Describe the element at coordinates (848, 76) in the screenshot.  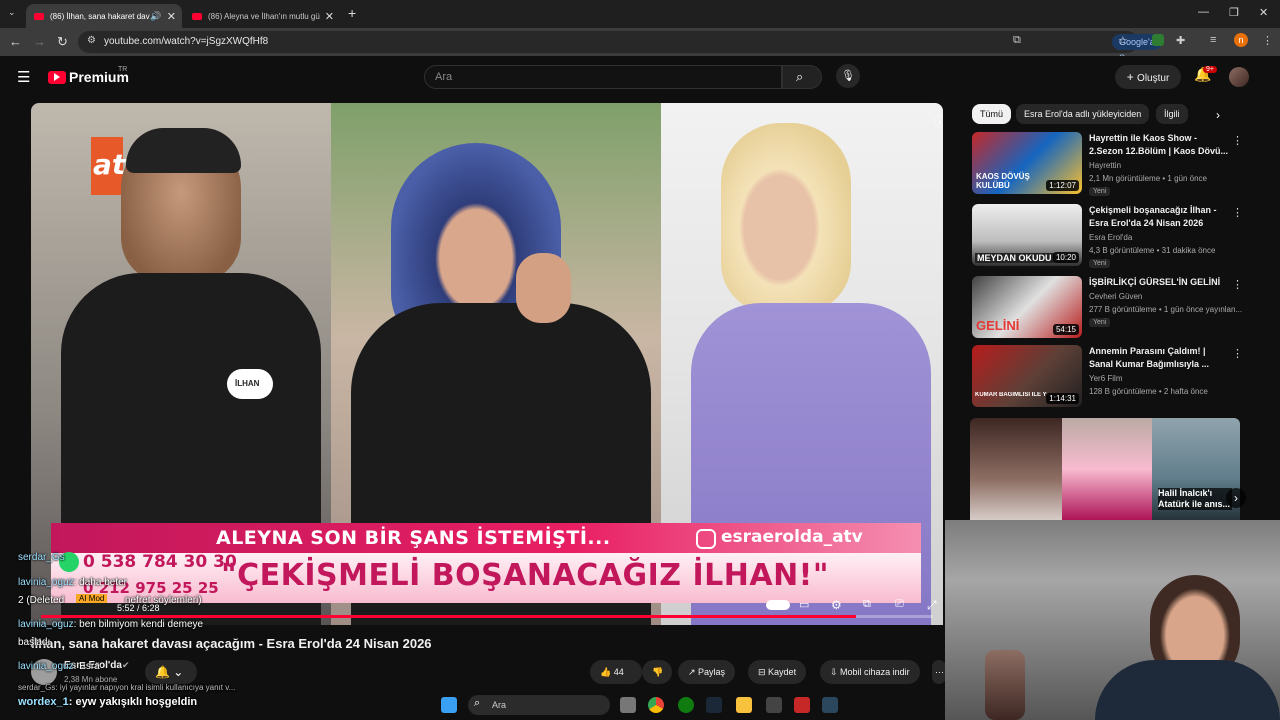
I see `voice-search-icon: 🎙` at that location.